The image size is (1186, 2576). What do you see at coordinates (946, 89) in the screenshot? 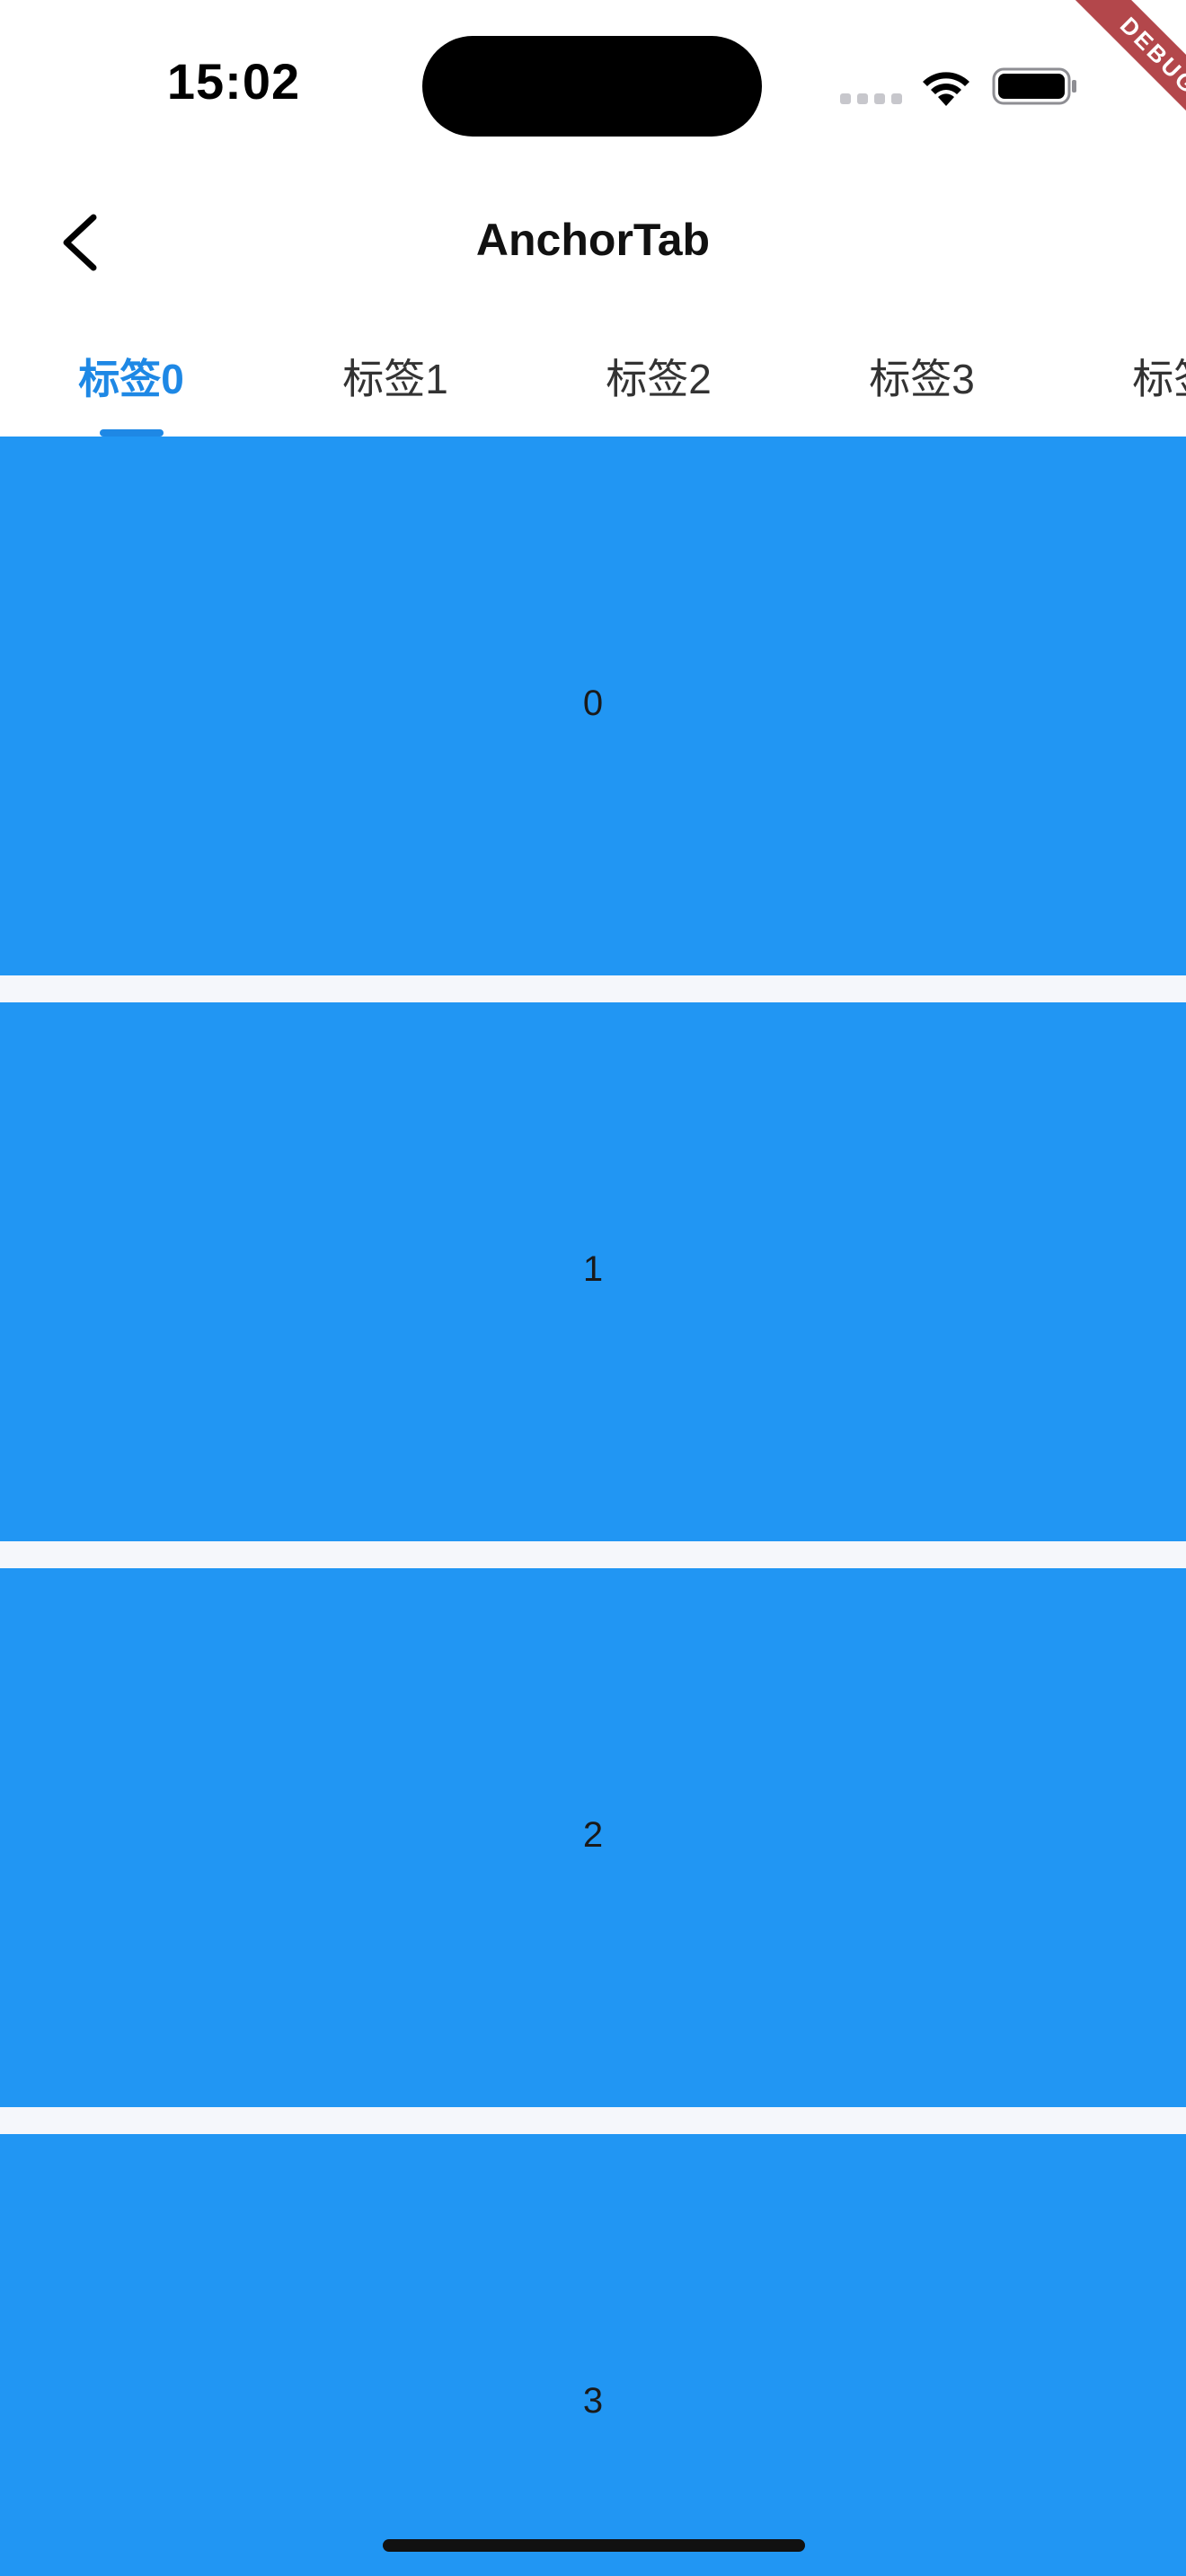
I see `wifi-icon` at bounding box center [946, 89].